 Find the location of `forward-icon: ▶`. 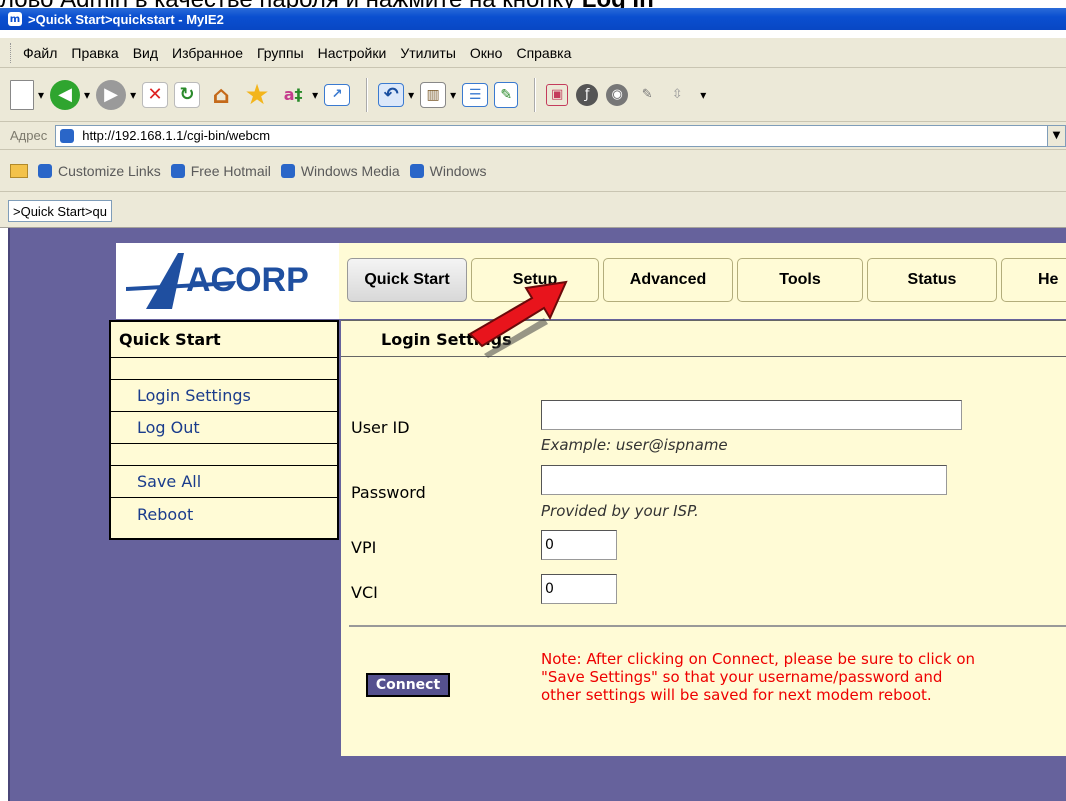

forward-icon: ▶ is located at coordinates (111, 94).